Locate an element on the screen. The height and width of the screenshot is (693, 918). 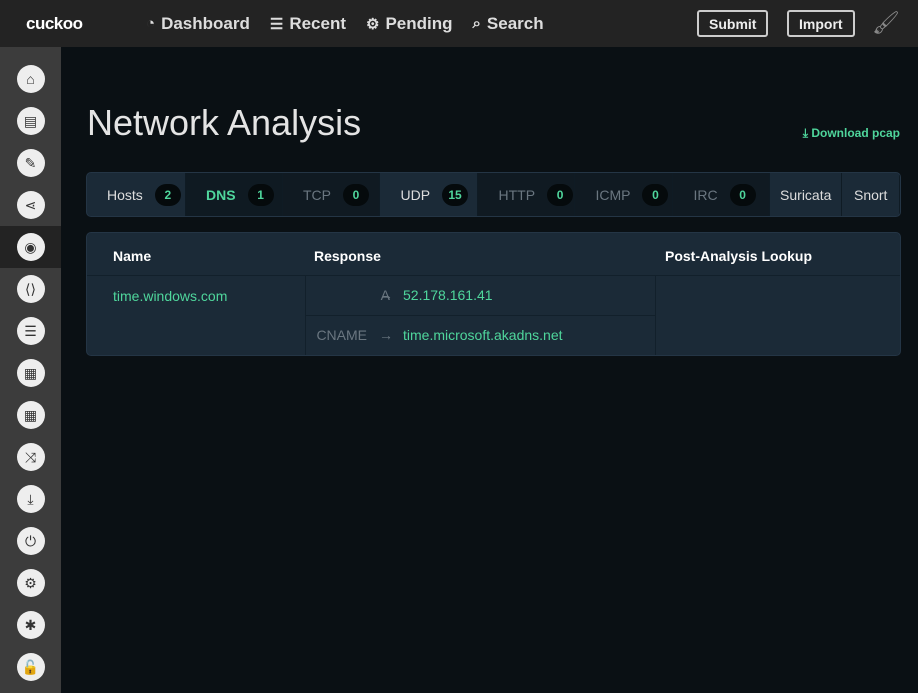
sidebar-item: 🔓 is located at coordinates (30, 667).